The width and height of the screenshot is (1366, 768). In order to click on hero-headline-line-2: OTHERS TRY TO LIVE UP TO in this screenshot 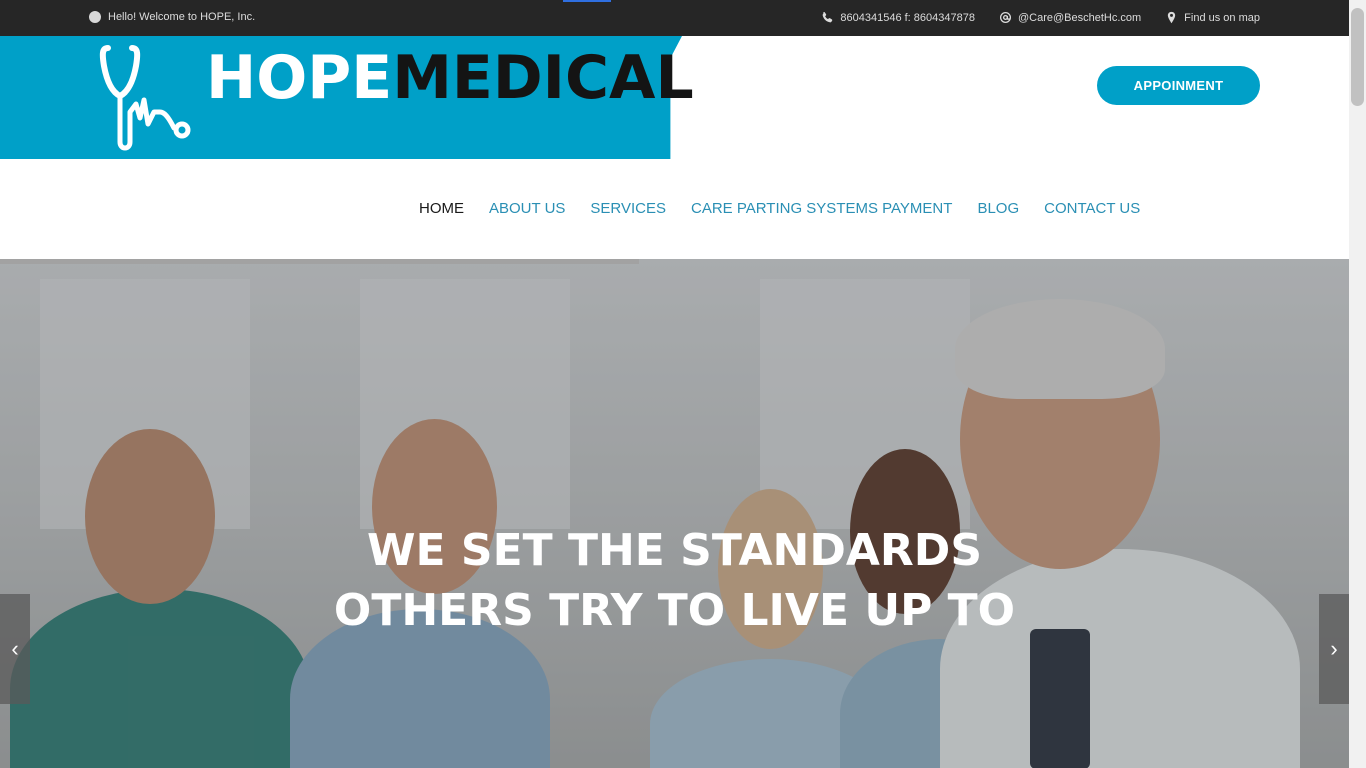, I will do `click(674, 610)`.